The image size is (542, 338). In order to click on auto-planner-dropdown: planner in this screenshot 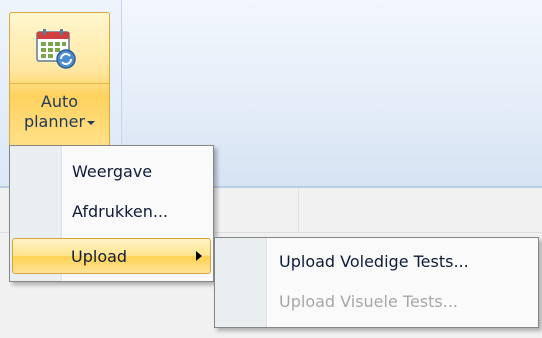, I will do `click(59, 122)`.